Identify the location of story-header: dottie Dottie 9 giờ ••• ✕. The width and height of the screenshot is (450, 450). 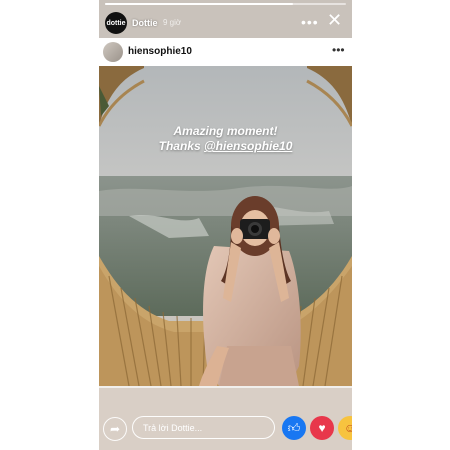
(225, 23).